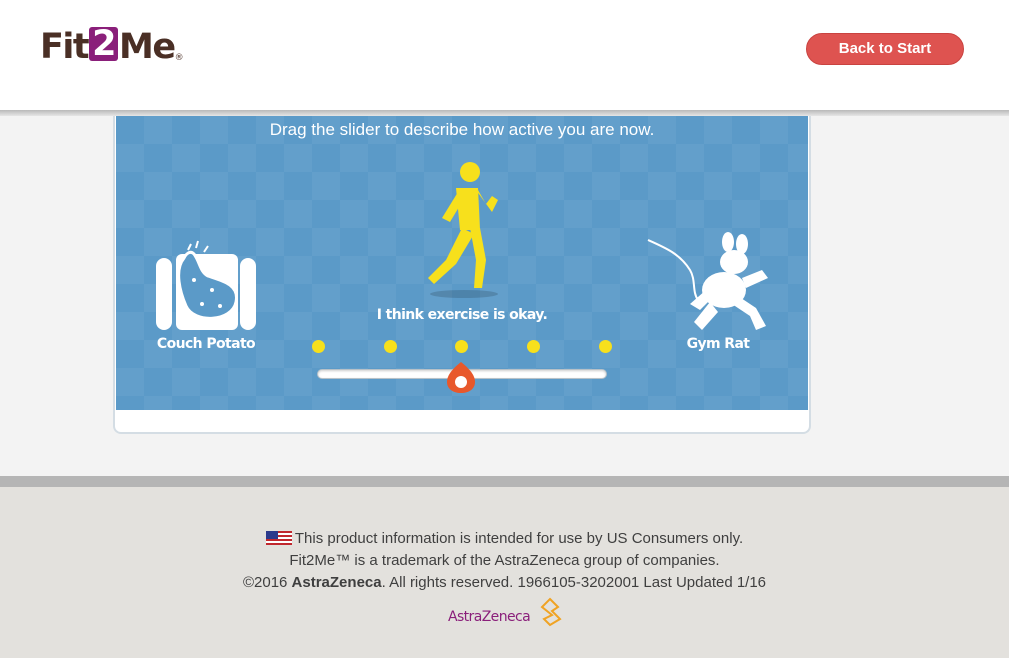 This screenshot has width=1009, height=658. Describe the element at coordinates (718, 344) in the screenshot. I see `gym-rat-label: Gym Rat` at that location.